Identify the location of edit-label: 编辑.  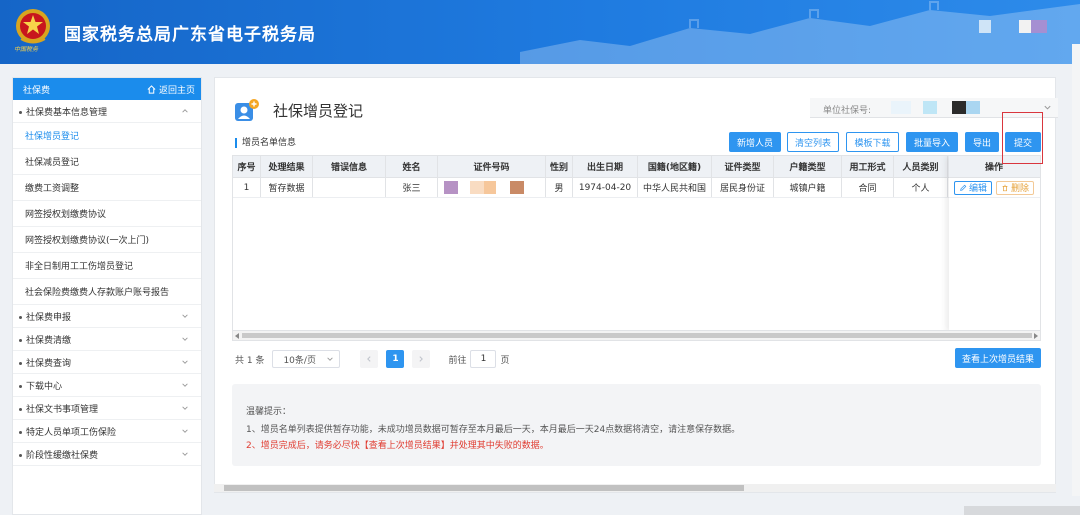
(977, 189).